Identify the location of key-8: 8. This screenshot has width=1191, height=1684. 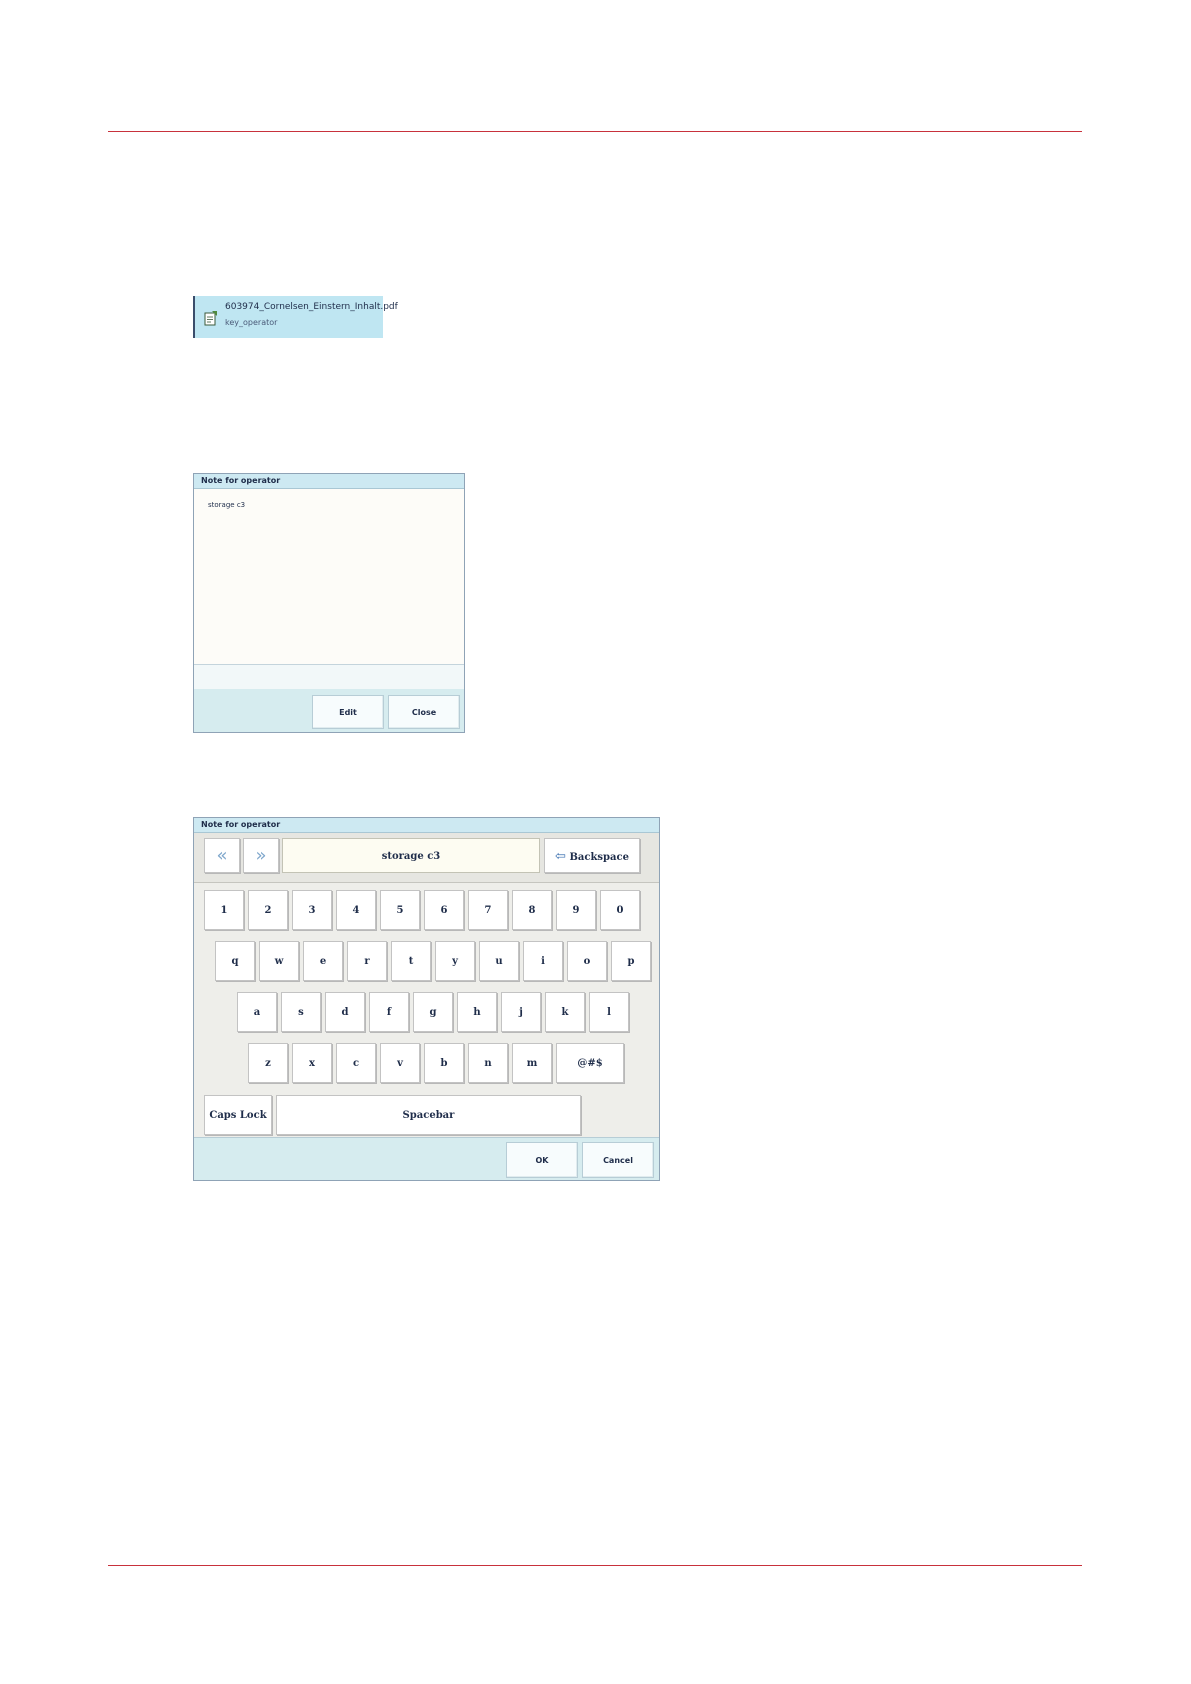
(532, 910).